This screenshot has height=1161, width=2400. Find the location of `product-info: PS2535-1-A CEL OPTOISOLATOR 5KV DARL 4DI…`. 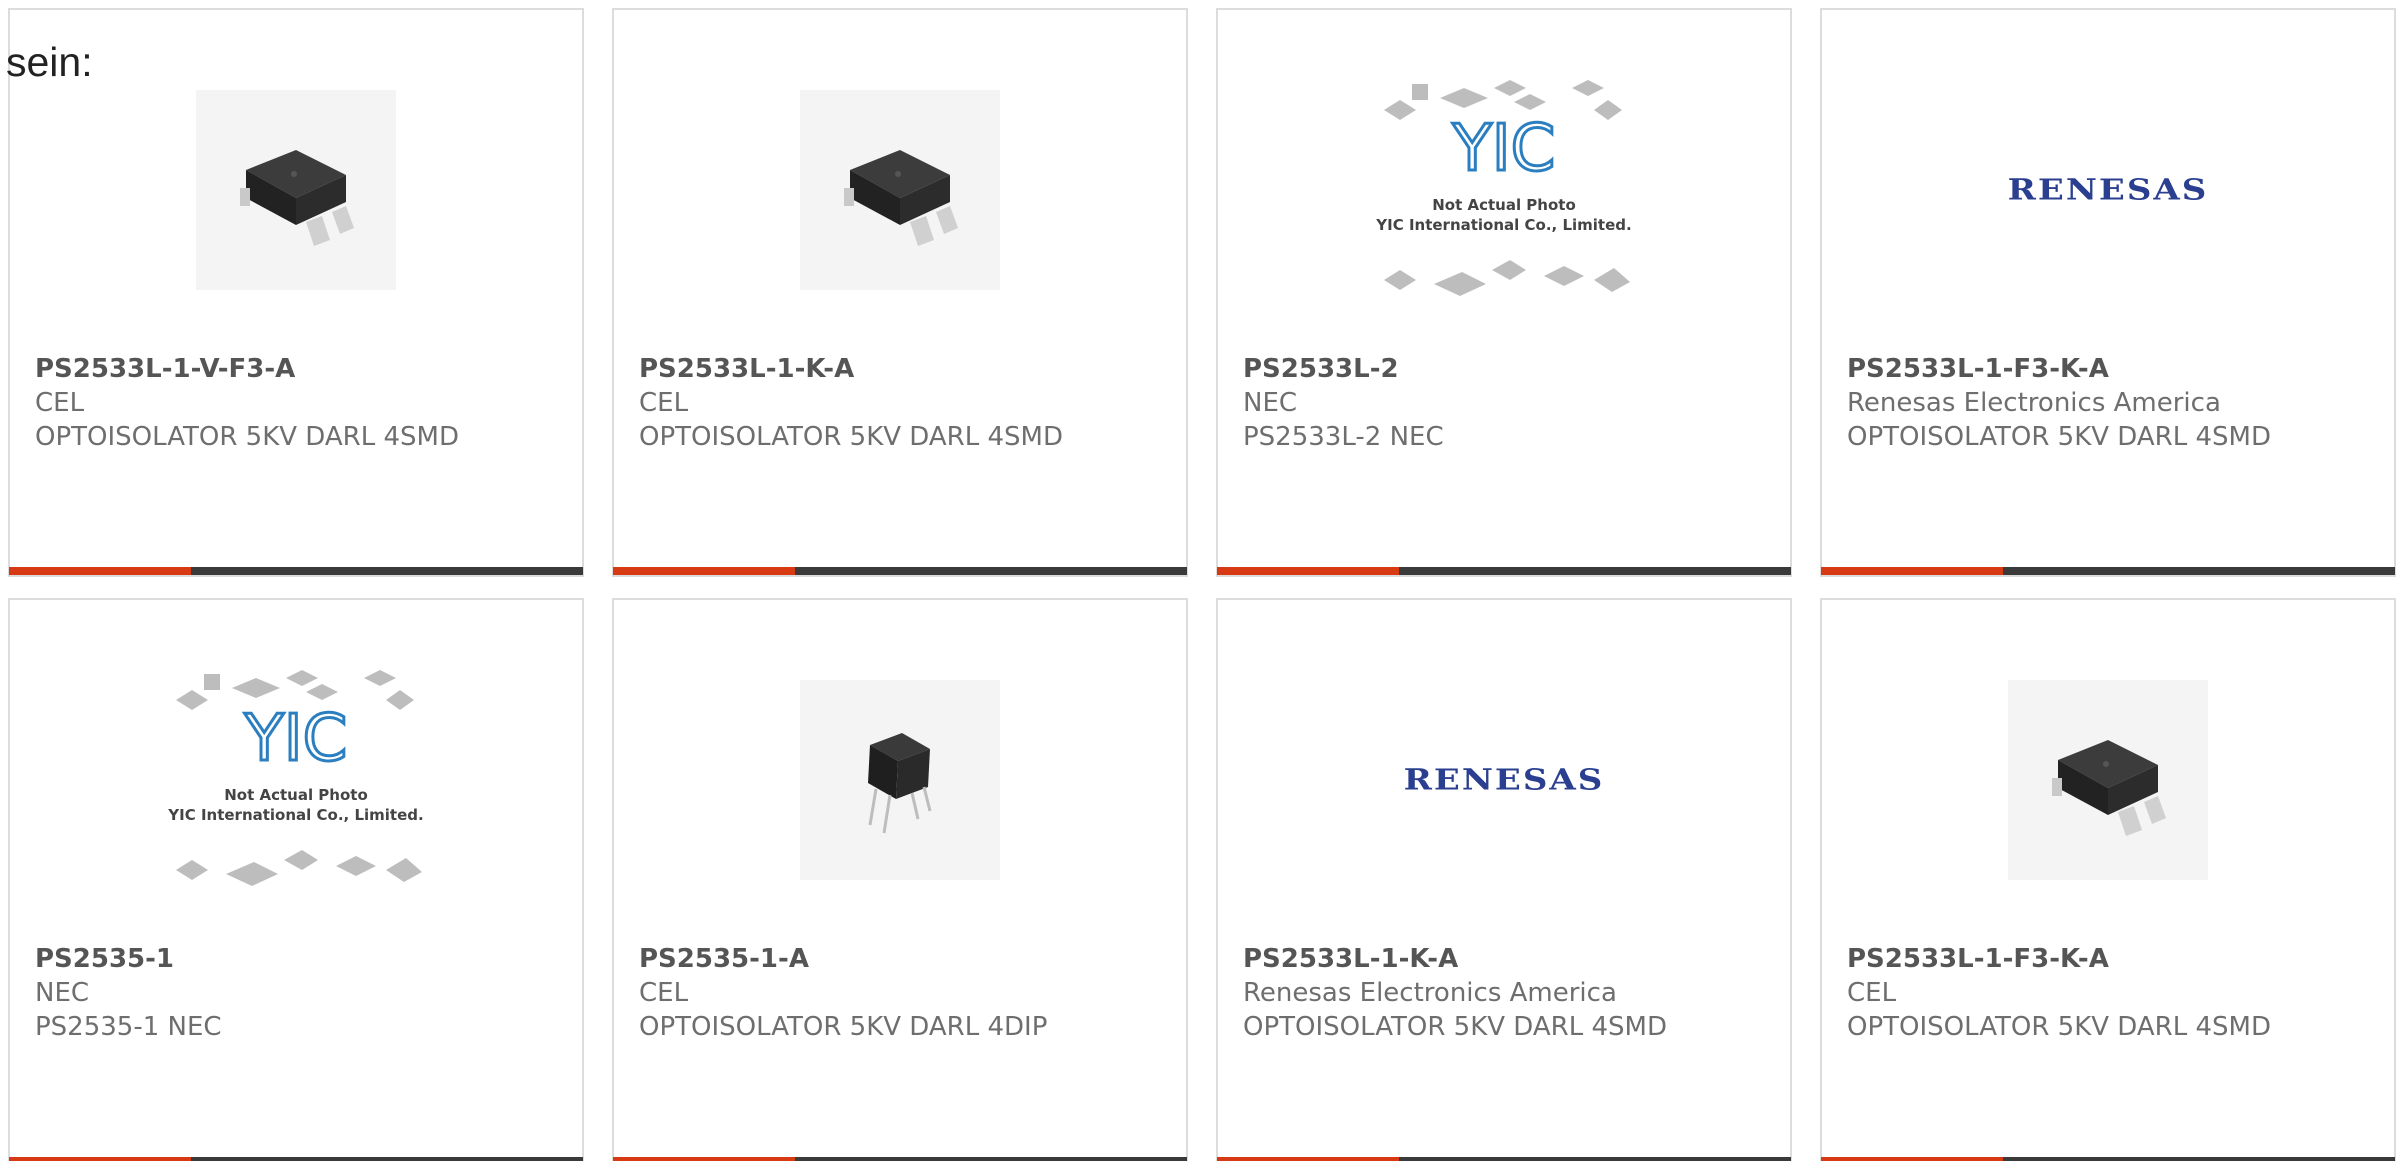

product-info: PS2535-1-A CEL OPTOISOLATOR 5KV DARL 4DI… is located at coordinates (906, 993).